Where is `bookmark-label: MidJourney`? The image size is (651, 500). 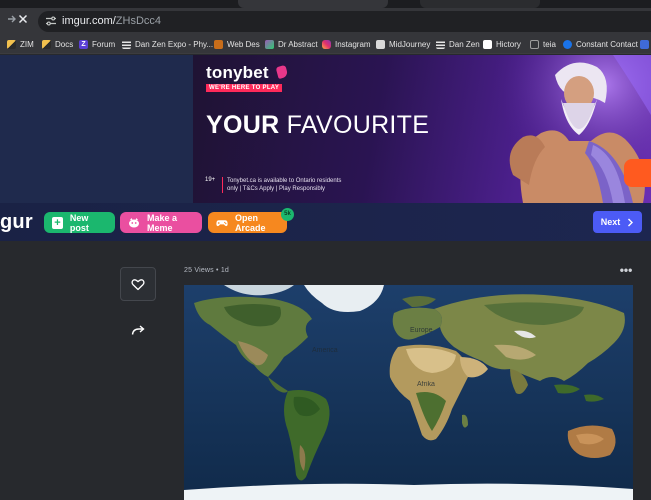 bookmark-label: MidJourney is located at coordinates (410, 44).